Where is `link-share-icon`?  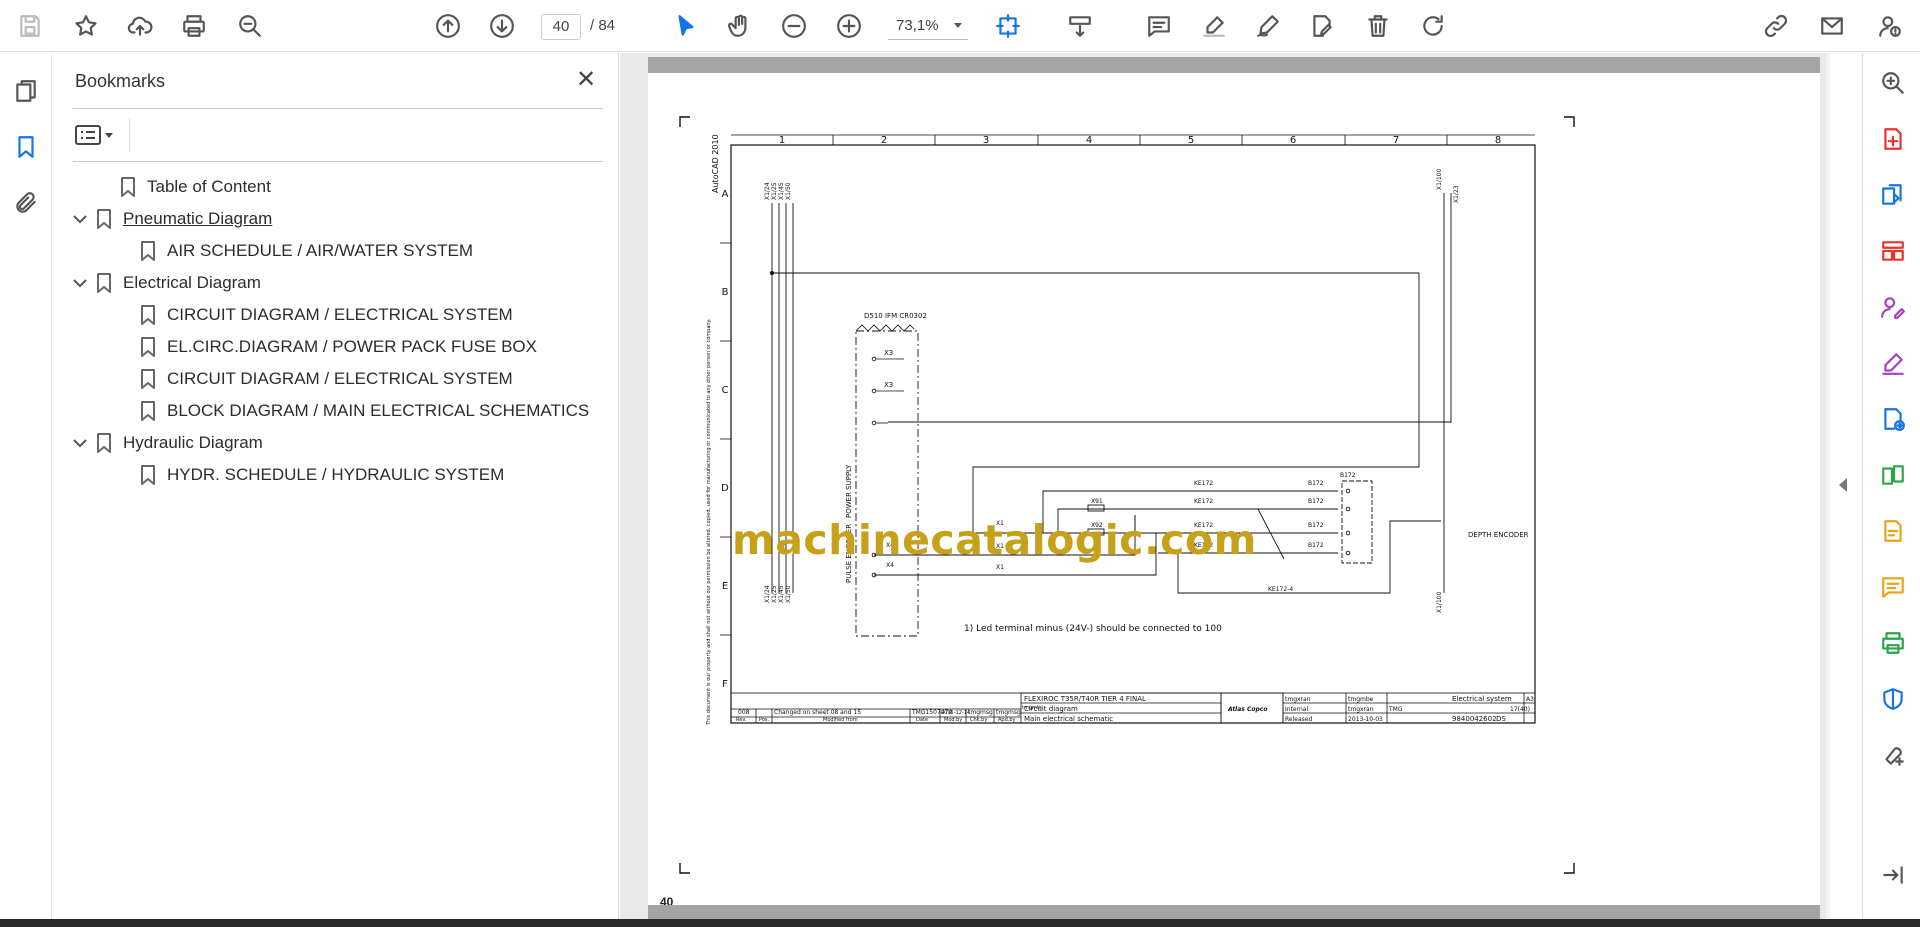
link-share-icon is located at coordinates (1776, 26).